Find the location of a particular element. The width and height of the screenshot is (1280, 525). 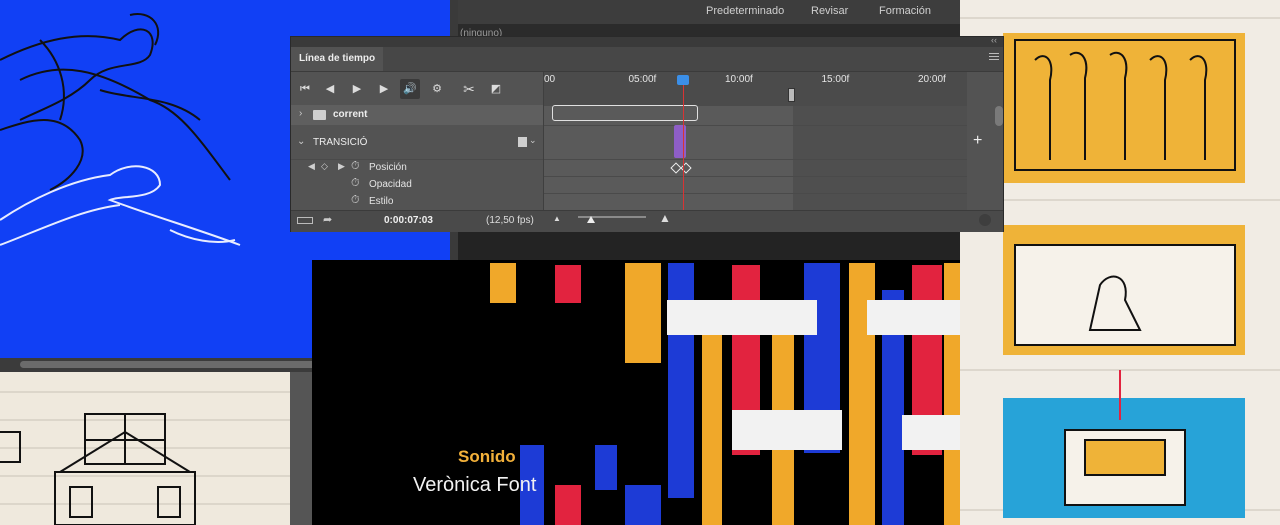

prev-keyframe-icon: ◀ is located at coordinates (311, 166).